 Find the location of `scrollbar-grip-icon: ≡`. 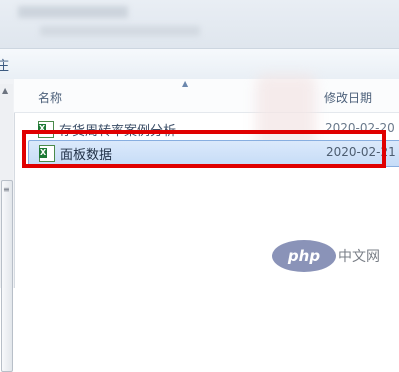

scrollbar-grip-icon: ≡ is located at coordinates (6, 189).